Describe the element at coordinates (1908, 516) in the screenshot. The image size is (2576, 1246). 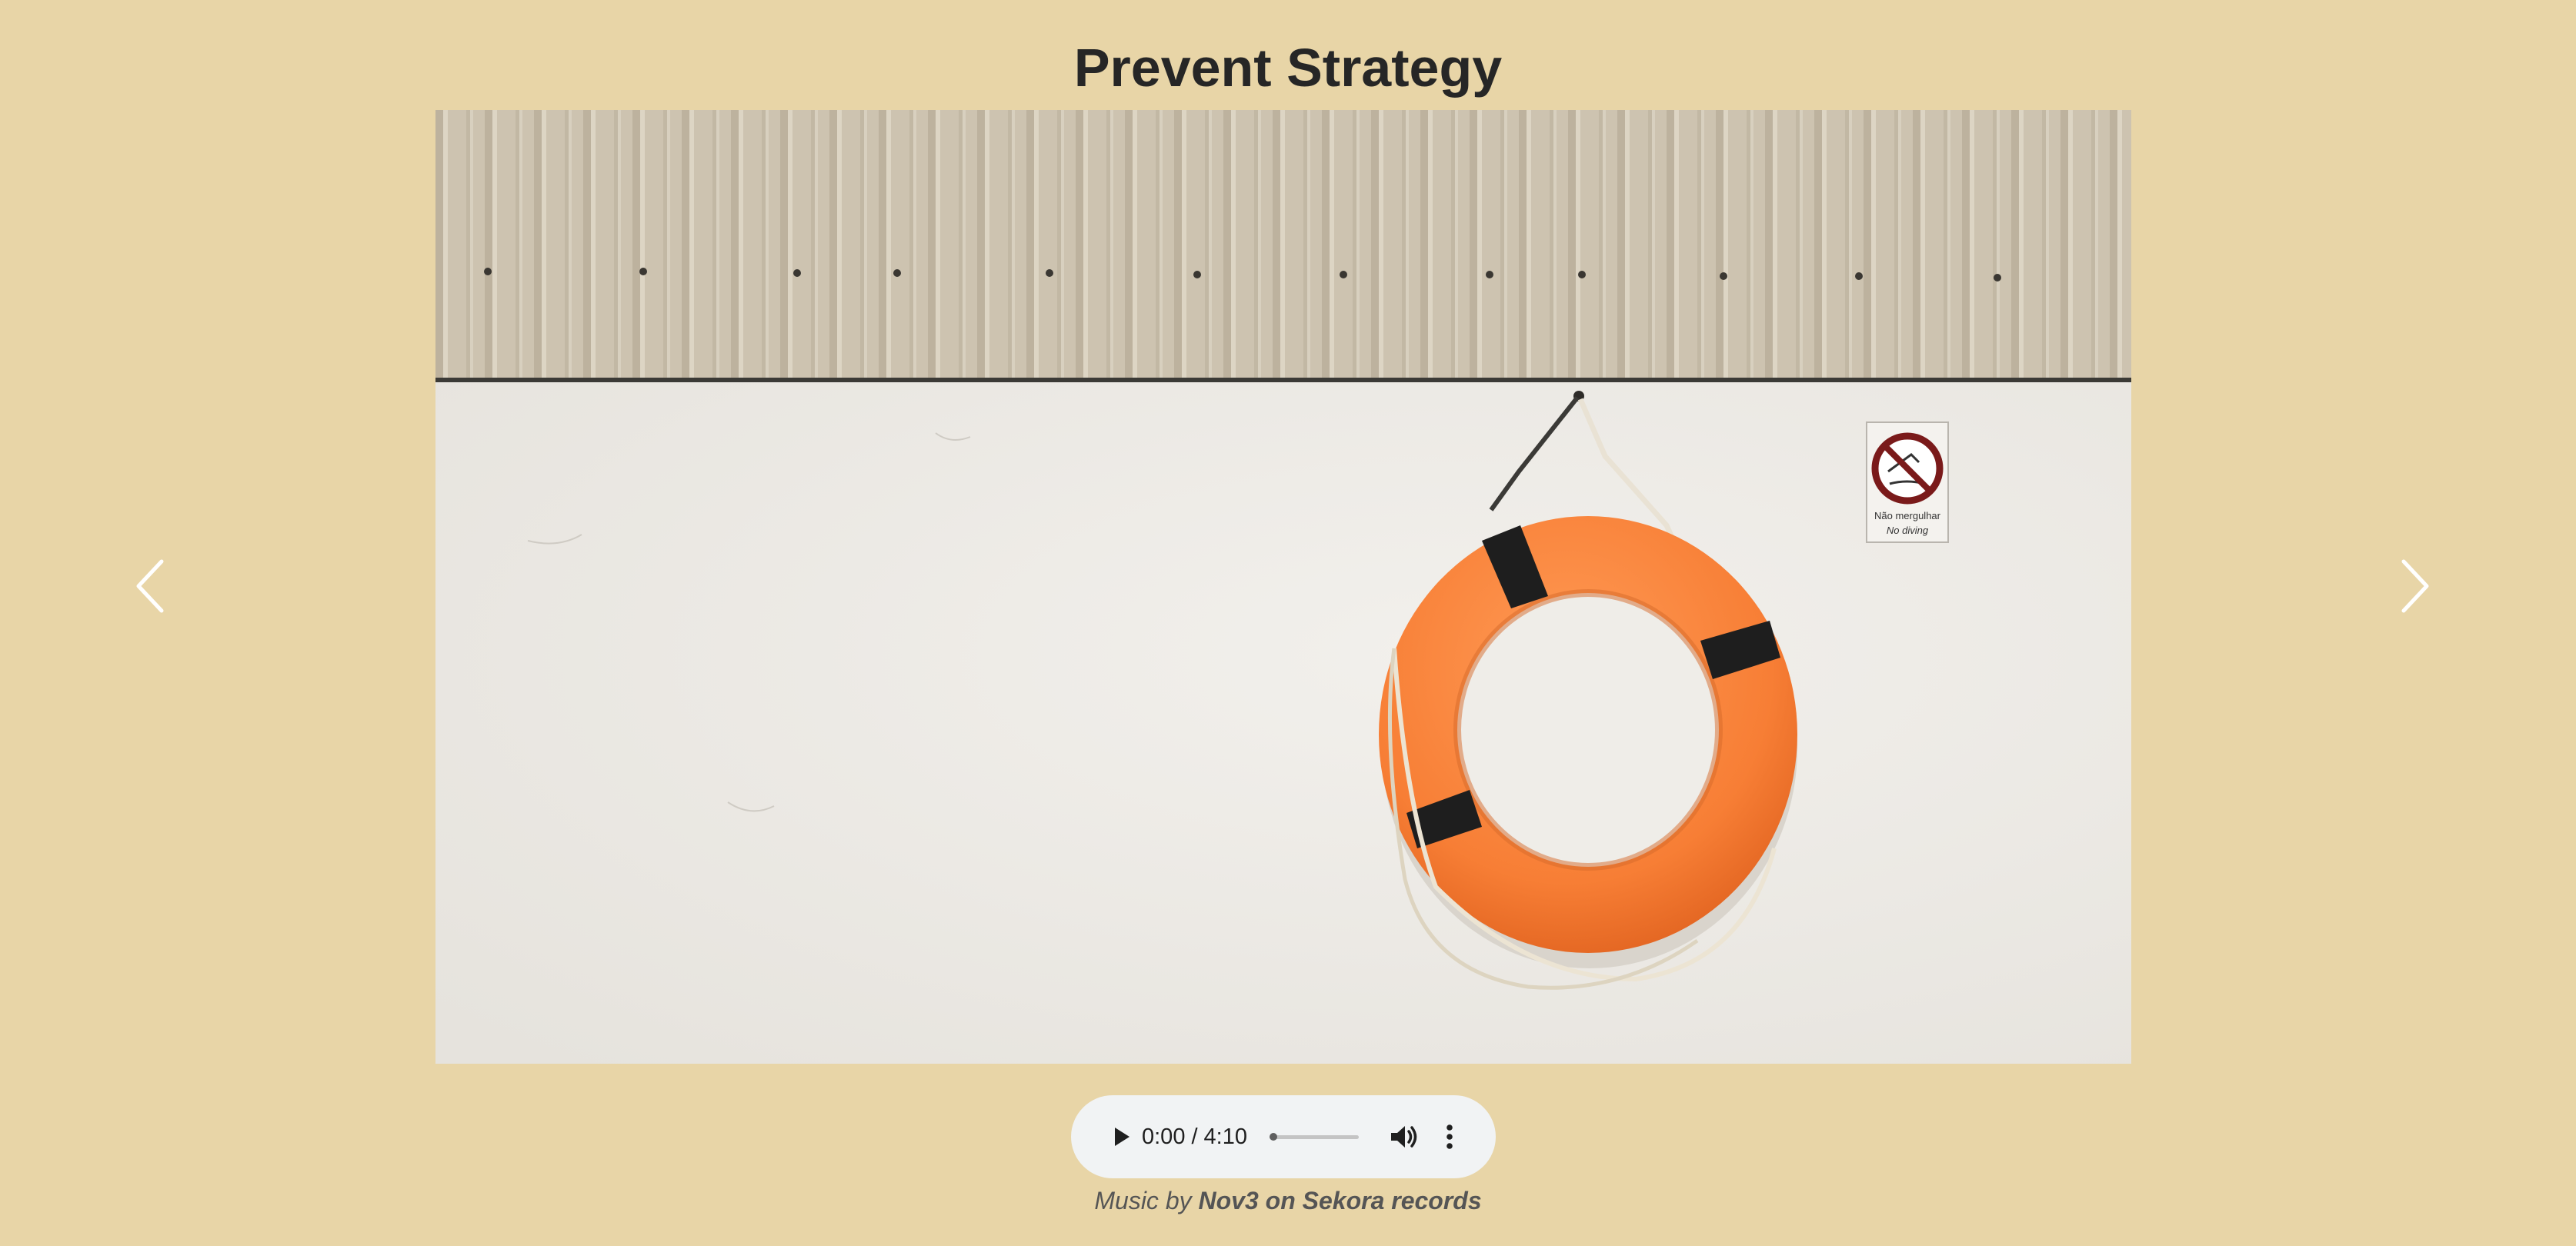
I see `svg-text: Não mergulhar` at that location.